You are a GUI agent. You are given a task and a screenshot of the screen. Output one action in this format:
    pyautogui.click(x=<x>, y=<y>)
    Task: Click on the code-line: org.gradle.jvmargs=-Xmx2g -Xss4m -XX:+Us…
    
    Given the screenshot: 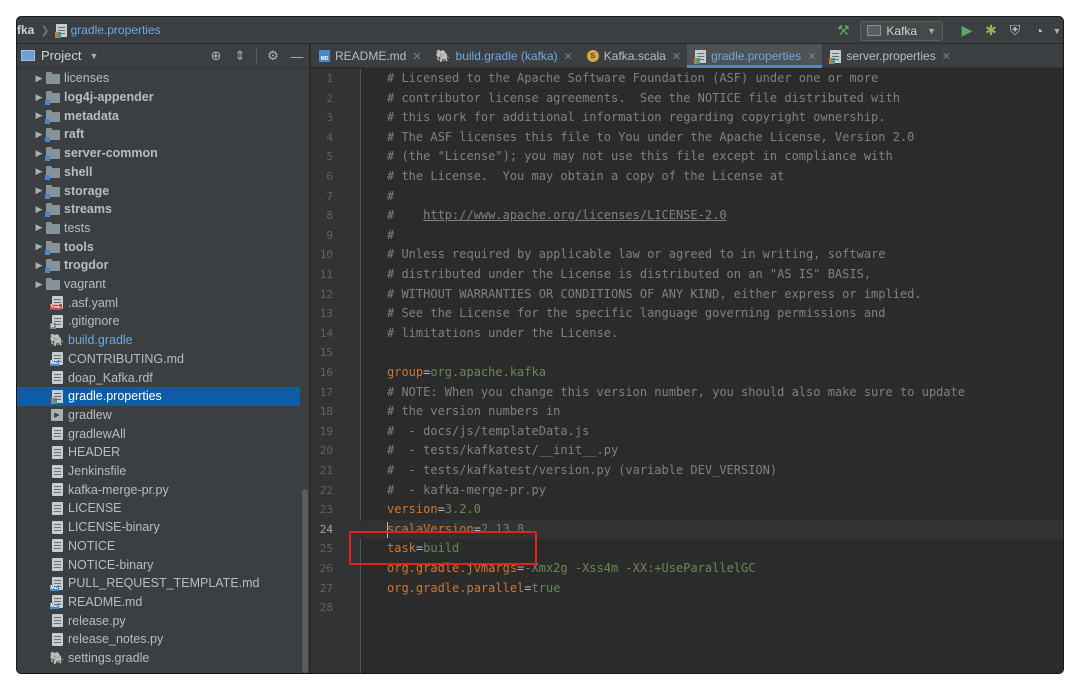 What is the action you would take?
    pyautogui.click(x=571, y=569)
    